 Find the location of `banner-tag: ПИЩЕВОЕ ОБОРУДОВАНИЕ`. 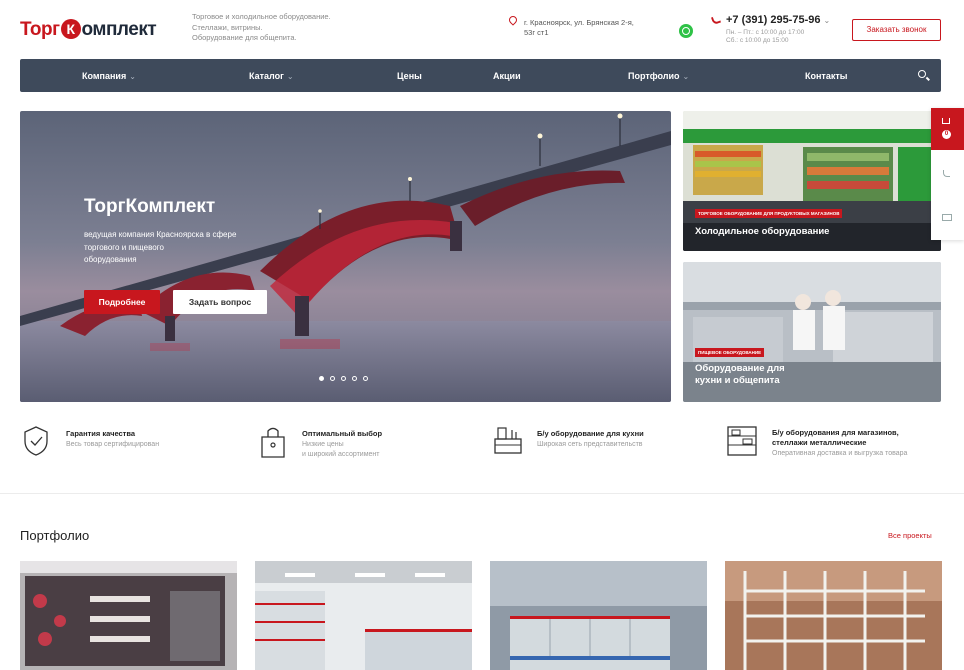

banner-tag: ПИЩЕВОЕ ОБОРУДОВАНИЕ is located at coordinates (730, 352).